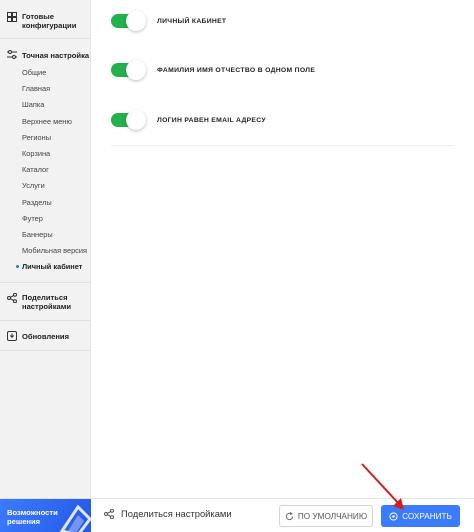 The width and height of the screenshot is (474, 532). I want to click on personal-cabinet-toggle, so click(128, 21).